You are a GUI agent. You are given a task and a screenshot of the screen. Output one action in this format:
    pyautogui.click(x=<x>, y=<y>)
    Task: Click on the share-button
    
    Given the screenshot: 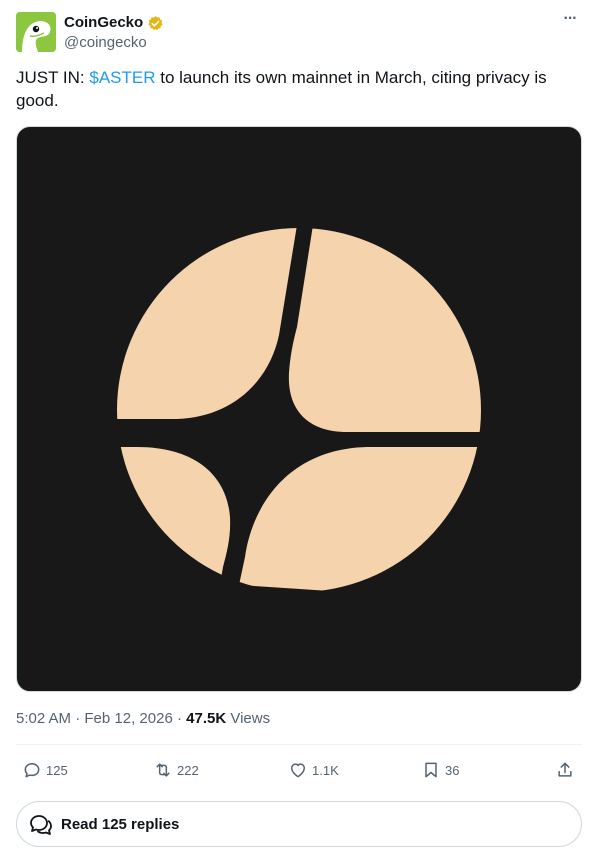 What is the action you would take?
    pyautogui.click(x=565, y=770)
    